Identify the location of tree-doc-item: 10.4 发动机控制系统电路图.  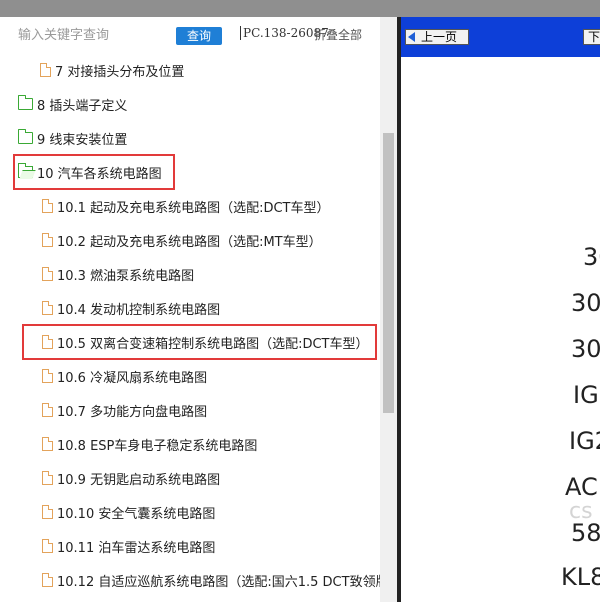
(131, 308).